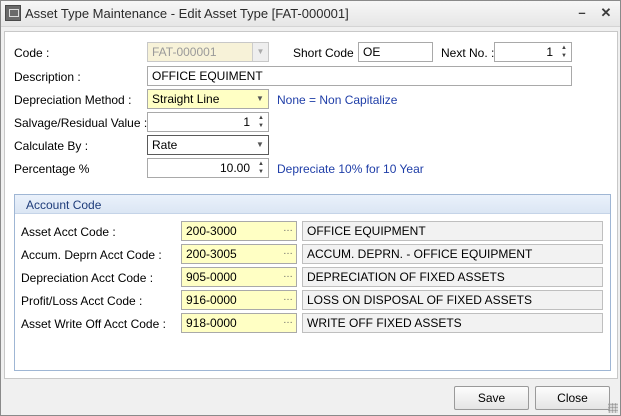 Image resolution: width=621 pixels, height=416 pixels. Describe the element at coordinates (211, 254) in the screenshot. I see `accum-deprn-acct-code-value: 200-3005` at that location.